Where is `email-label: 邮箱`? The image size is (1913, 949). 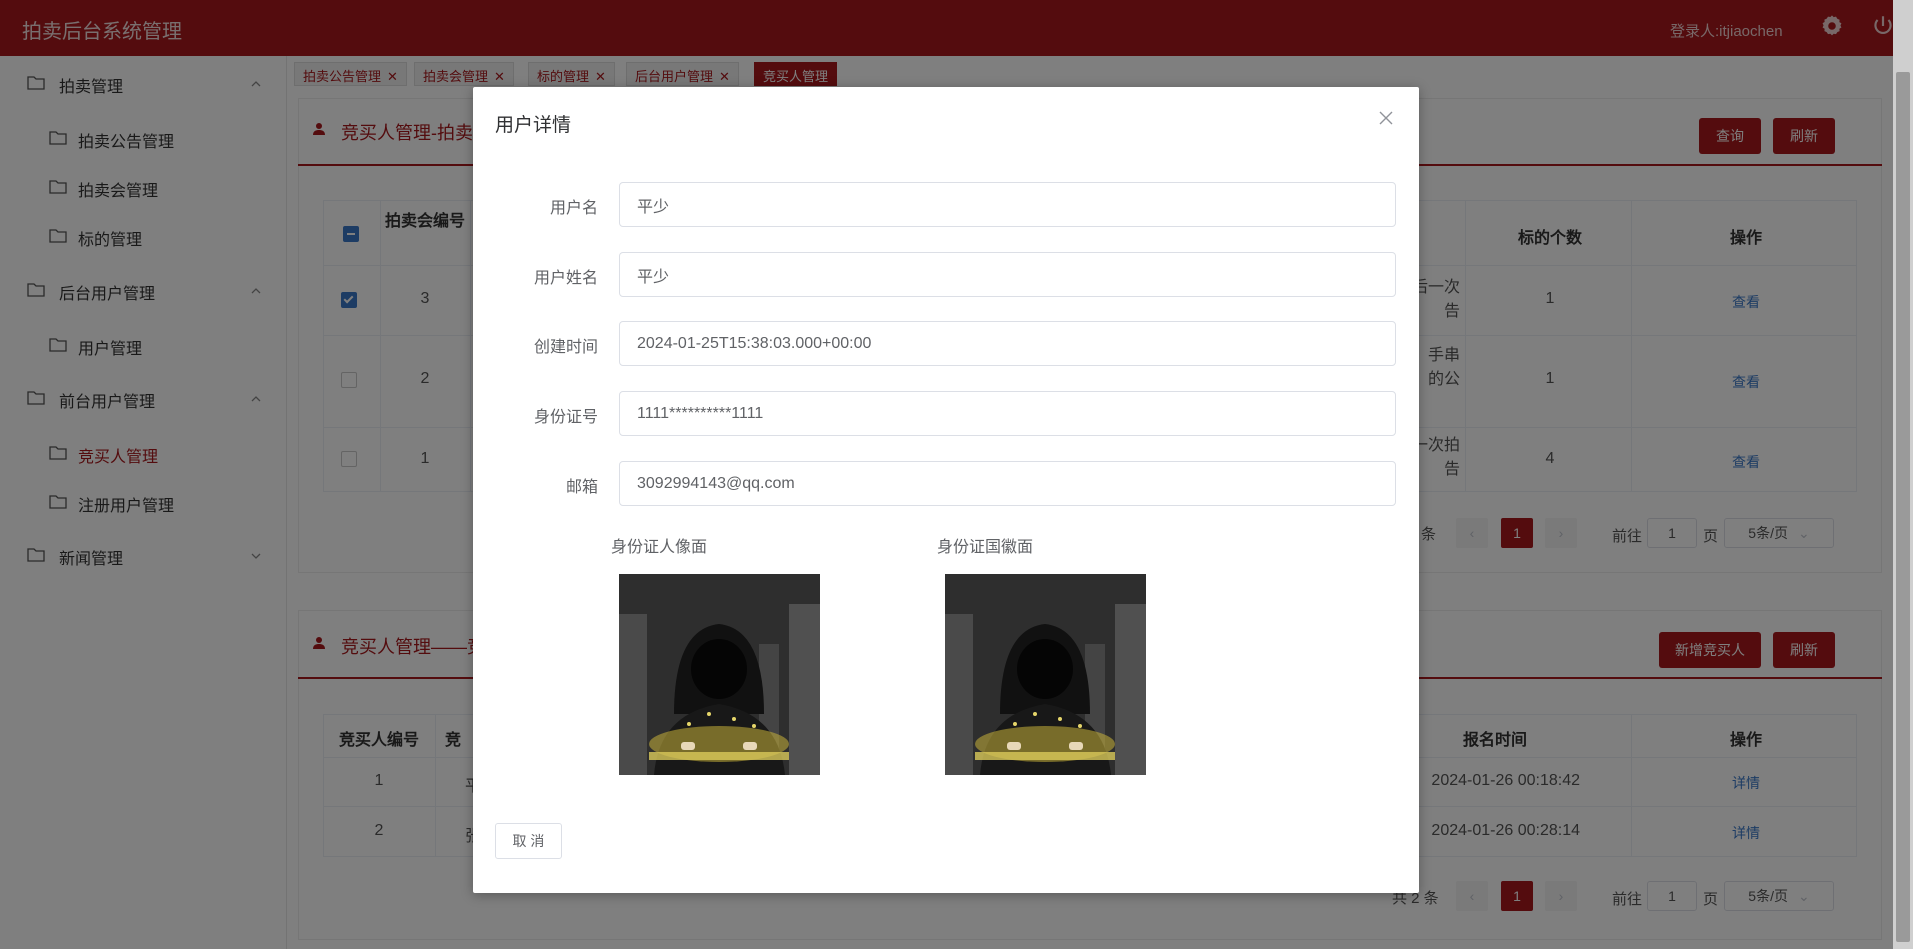 email-label: 邮箱 is located at coordinates (581, 487).